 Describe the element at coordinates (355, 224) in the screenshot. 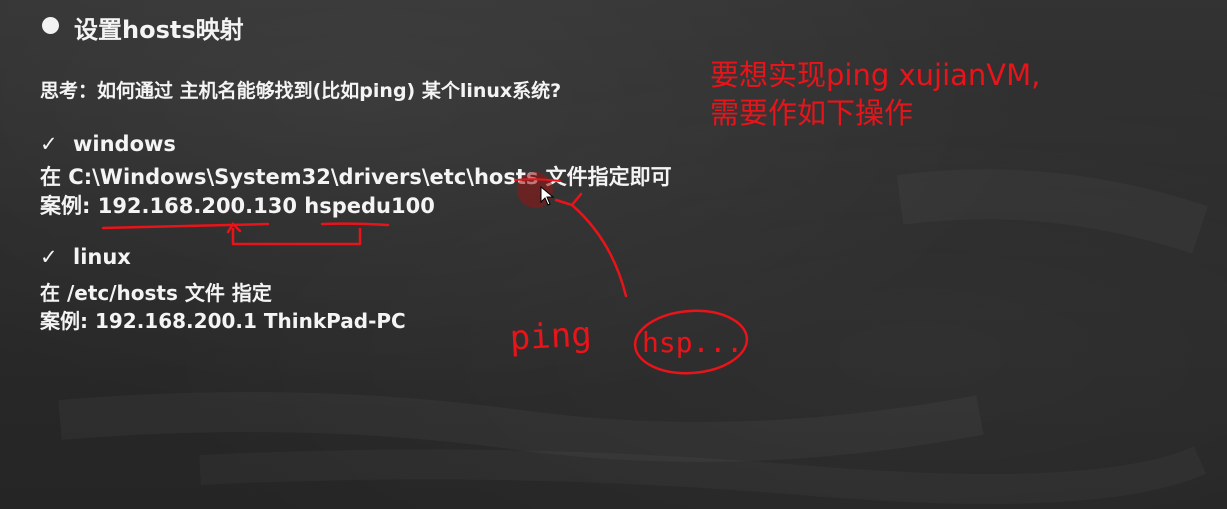

I see `underline-hostname` at that location.